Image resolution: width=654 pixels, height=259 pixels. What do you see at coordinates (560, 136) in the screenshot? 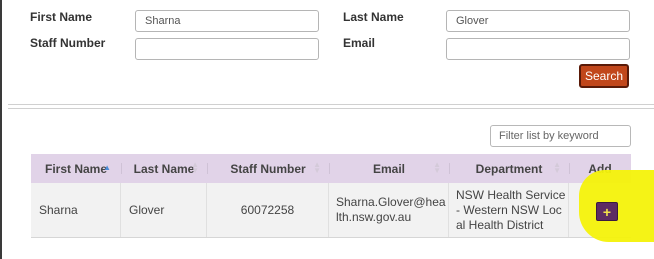
I see `filter-input` at bounding box center [560, 136].